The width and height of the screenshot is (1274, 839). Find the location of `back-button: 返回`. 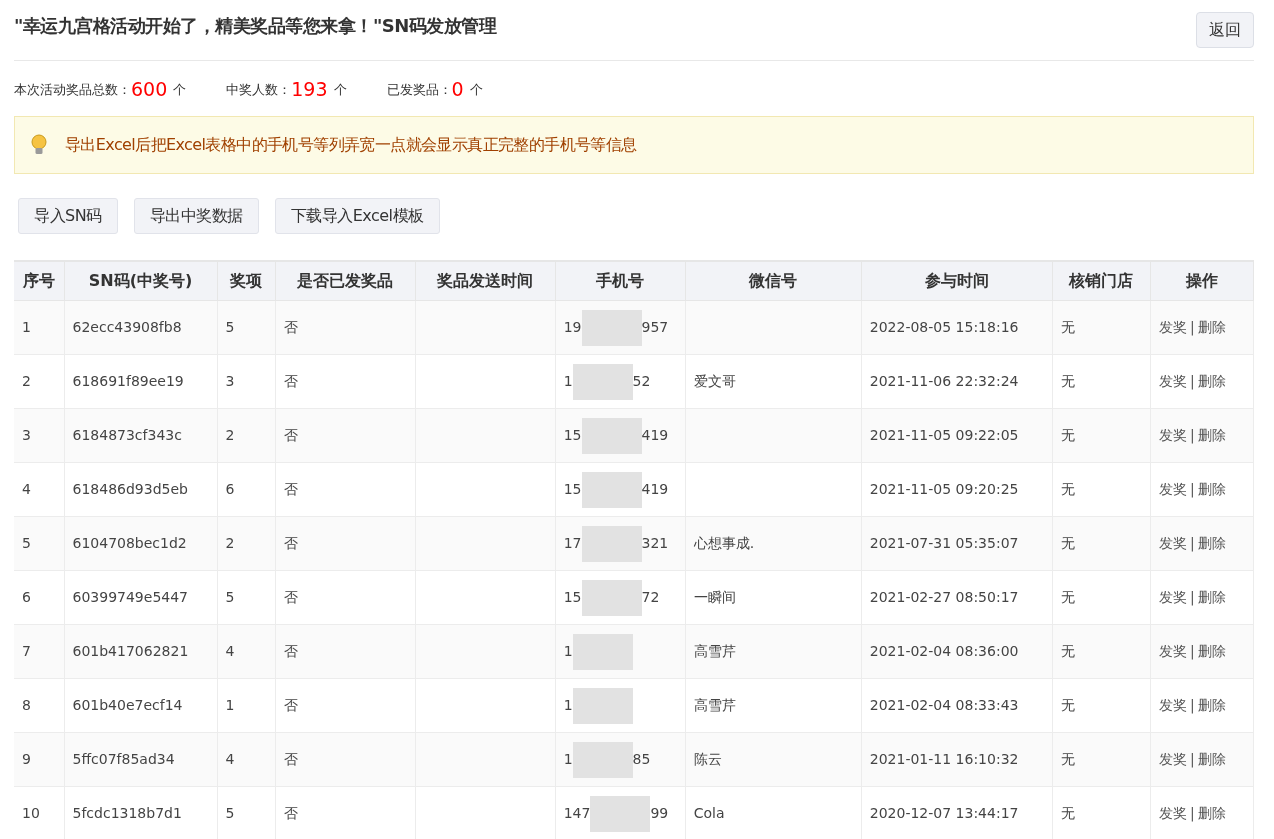

back-button: 返回 is located at coordinates (1225, 30).